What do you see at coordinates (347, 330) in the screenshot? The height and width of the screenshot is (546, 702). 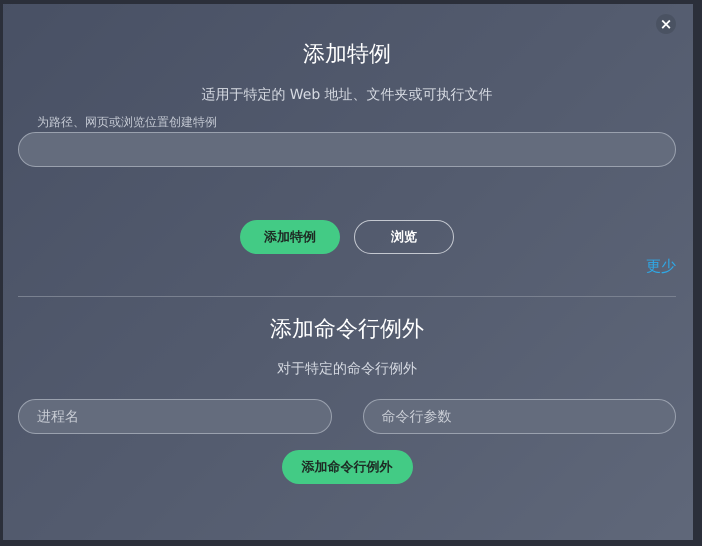 I see `section-title: 添加命令行例外` at bounding box center [347, 330].